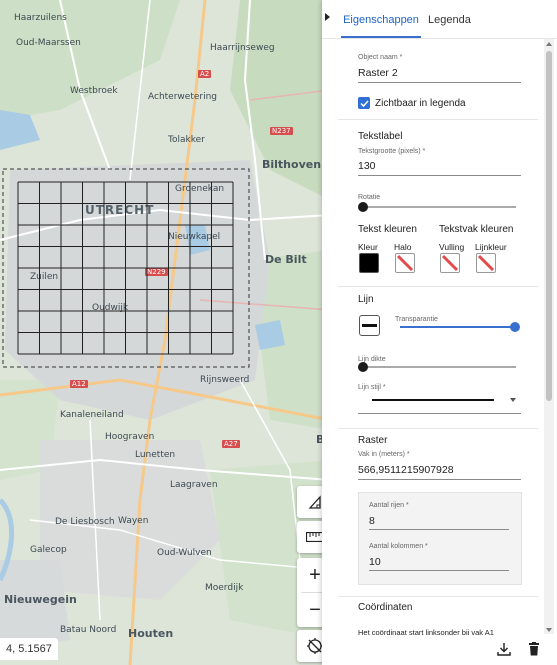  Describe the element at coordinates (366, 299) in the screenshot. I see `line-title: Lijn` at that location.